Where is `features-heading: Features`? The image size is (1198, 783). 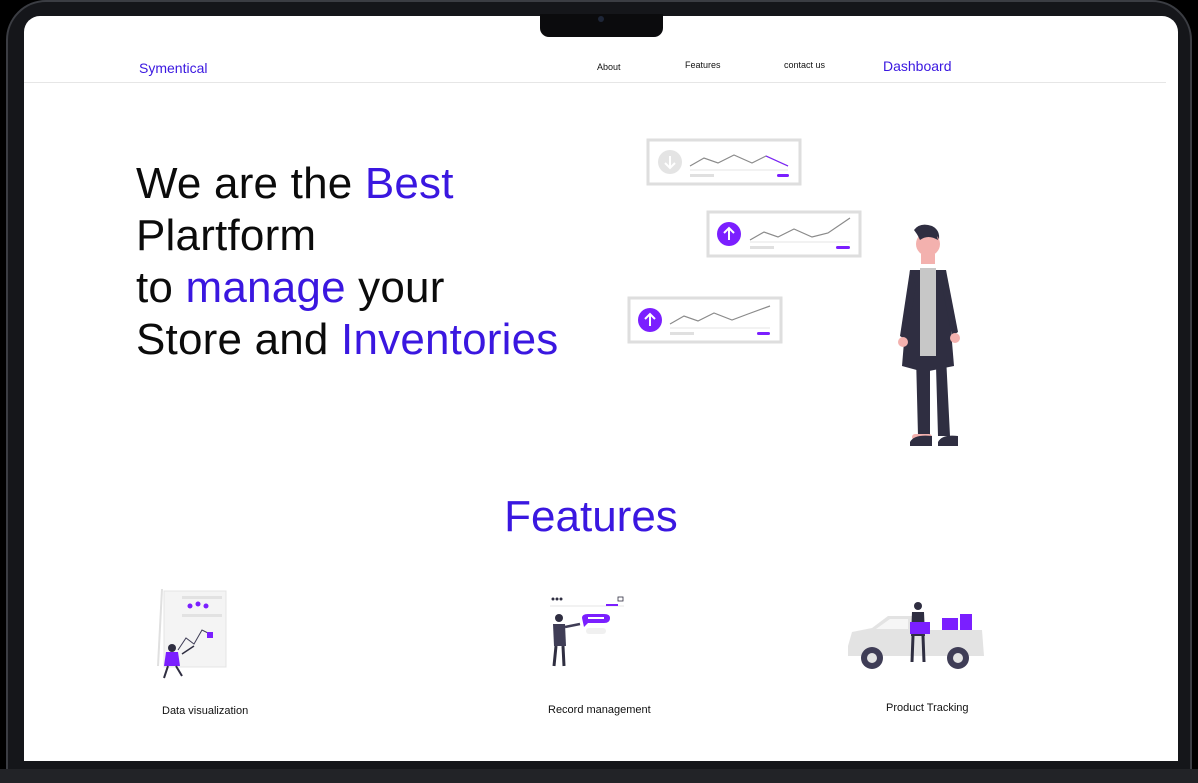
features-heading: Features is located at coordinates (591, 516).